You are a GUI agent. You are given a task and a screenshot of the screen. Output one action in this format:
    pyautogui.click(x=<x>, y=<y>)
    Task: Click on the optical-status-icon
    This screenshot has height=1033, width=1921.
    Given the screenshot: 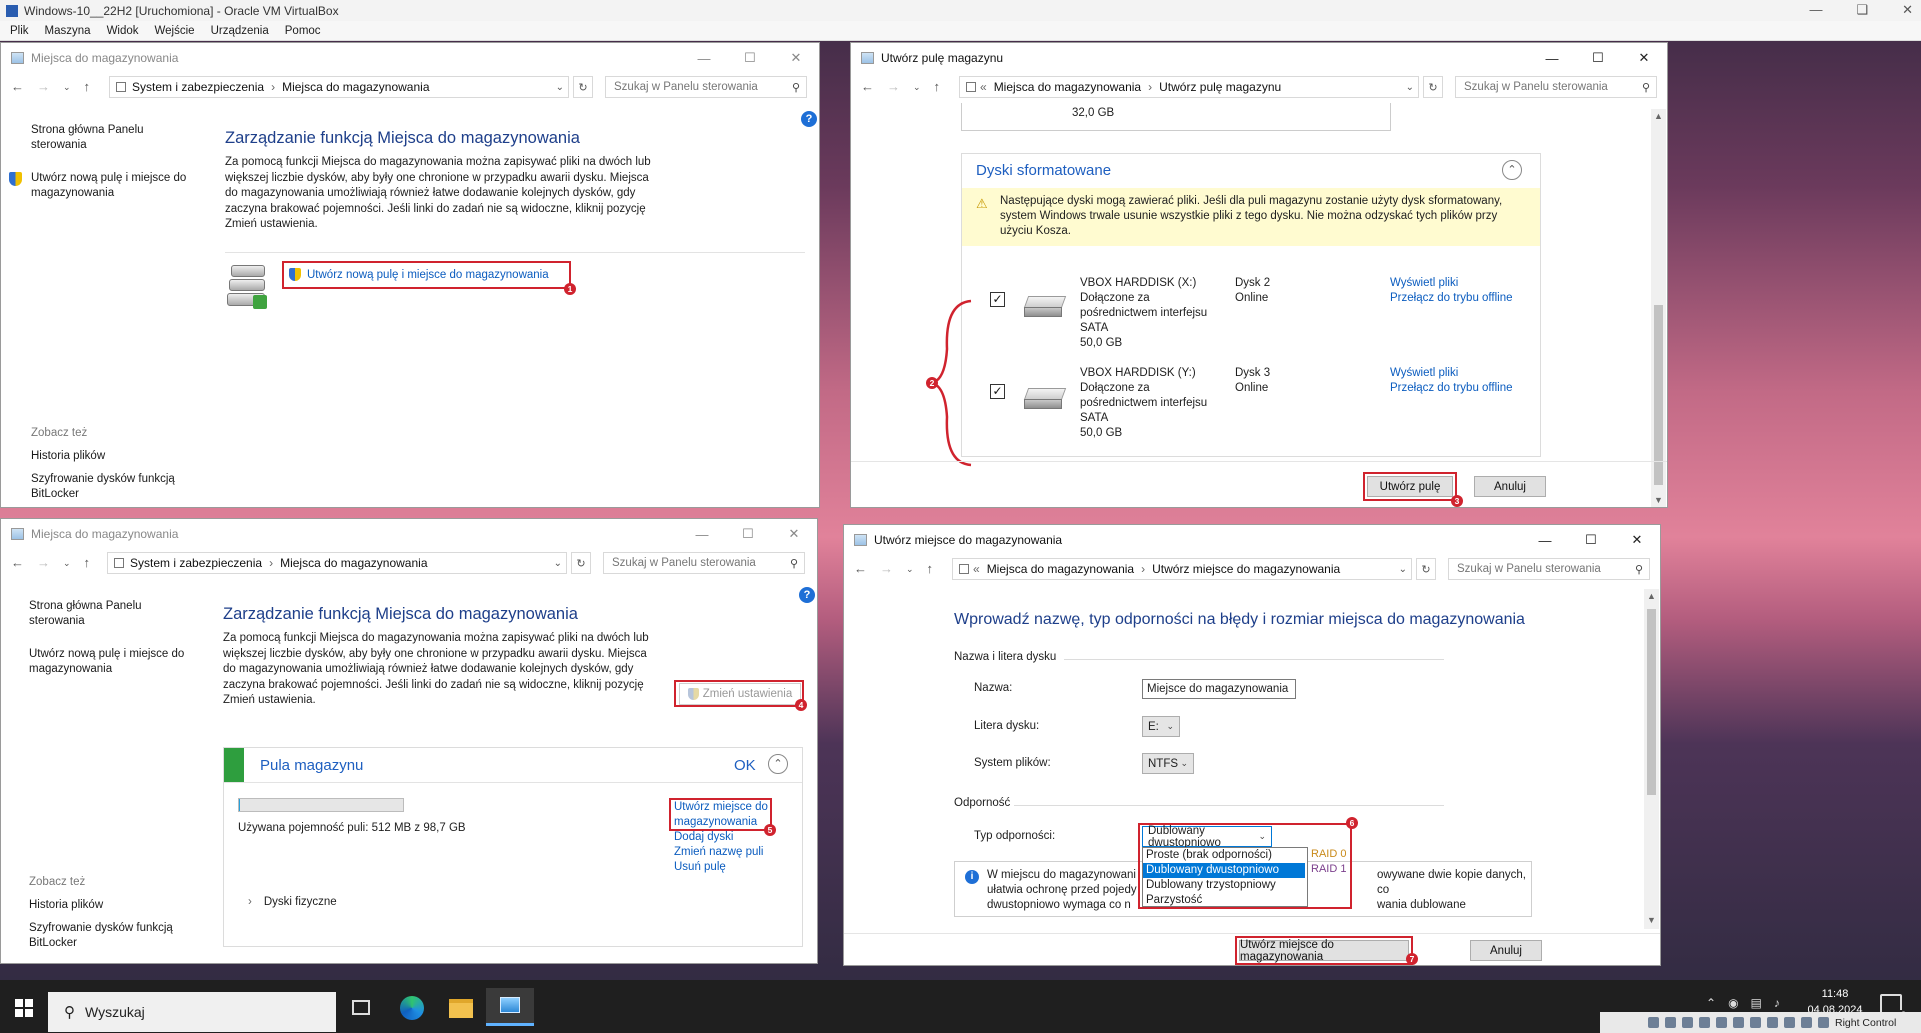 What is the action you would take?
    pyautogui.click(x=1670, y=1022)
    